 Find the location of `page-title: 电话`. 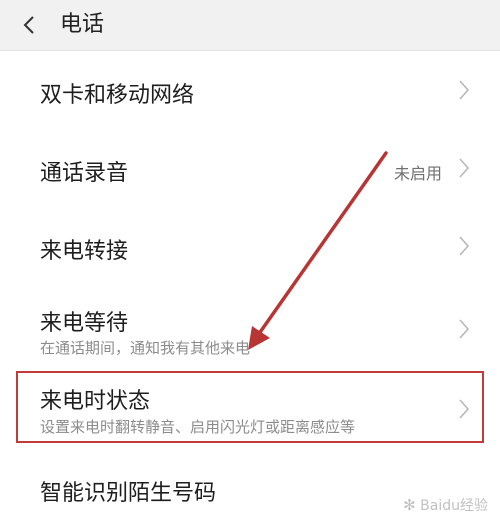

page-title: 电话 is located at coordinates (82, 24).